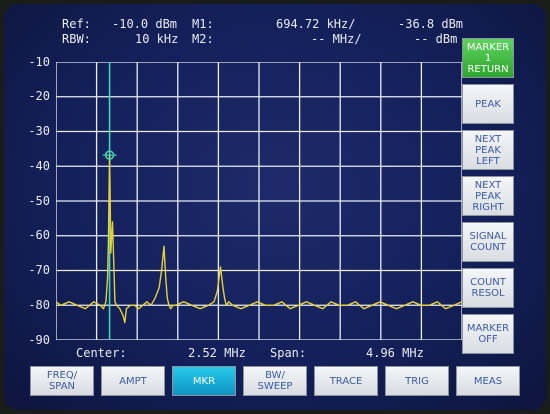 The height and width of the screenshot is (414, 550). Describe the element at coordinates (488, 288) in the screenshot. I see `count-resol-softkey: COUNT RESOL` at that location.